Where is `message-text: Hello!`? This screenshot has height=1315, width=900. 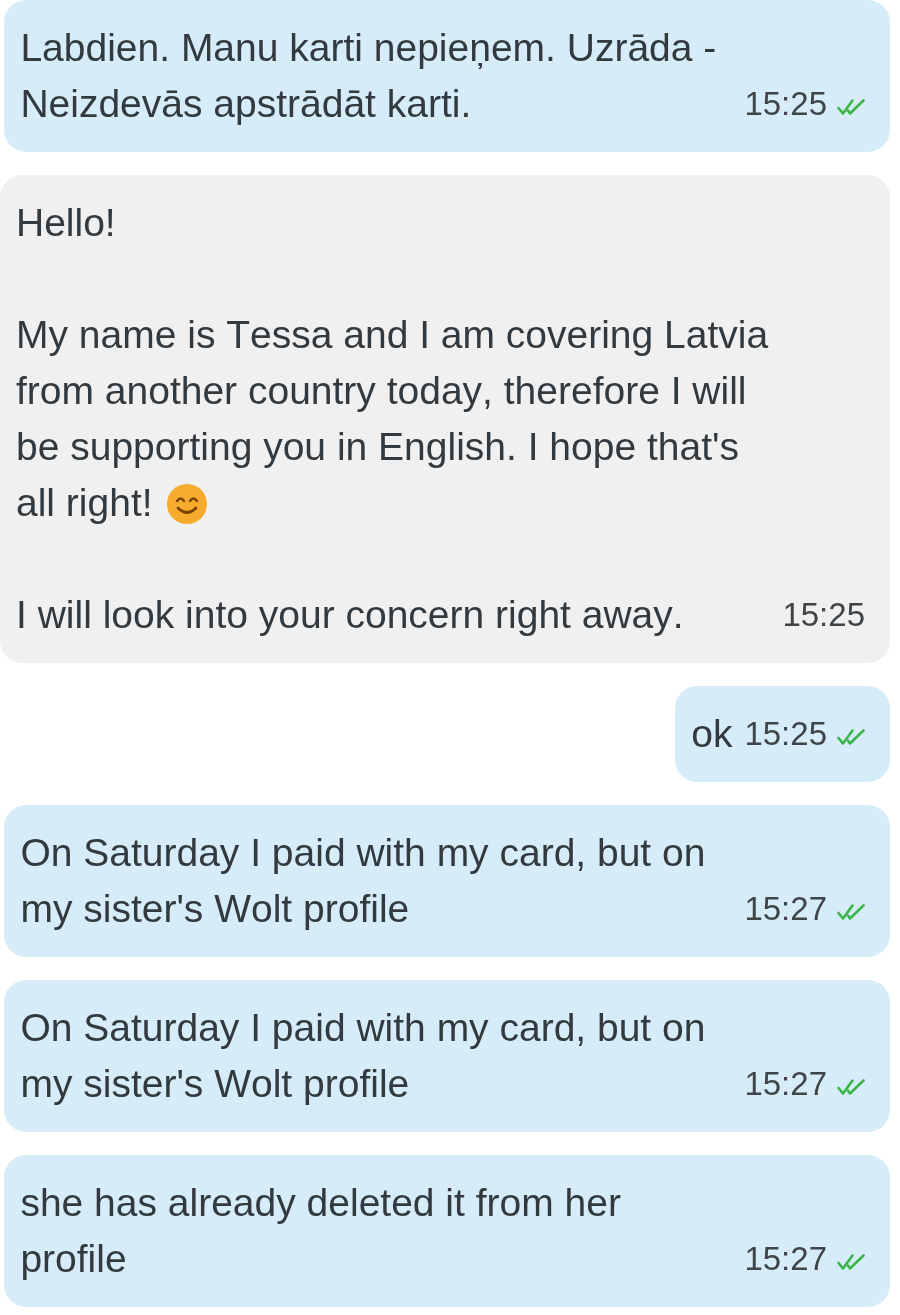 message-text: Hello! is located at coordinates (66, 222).